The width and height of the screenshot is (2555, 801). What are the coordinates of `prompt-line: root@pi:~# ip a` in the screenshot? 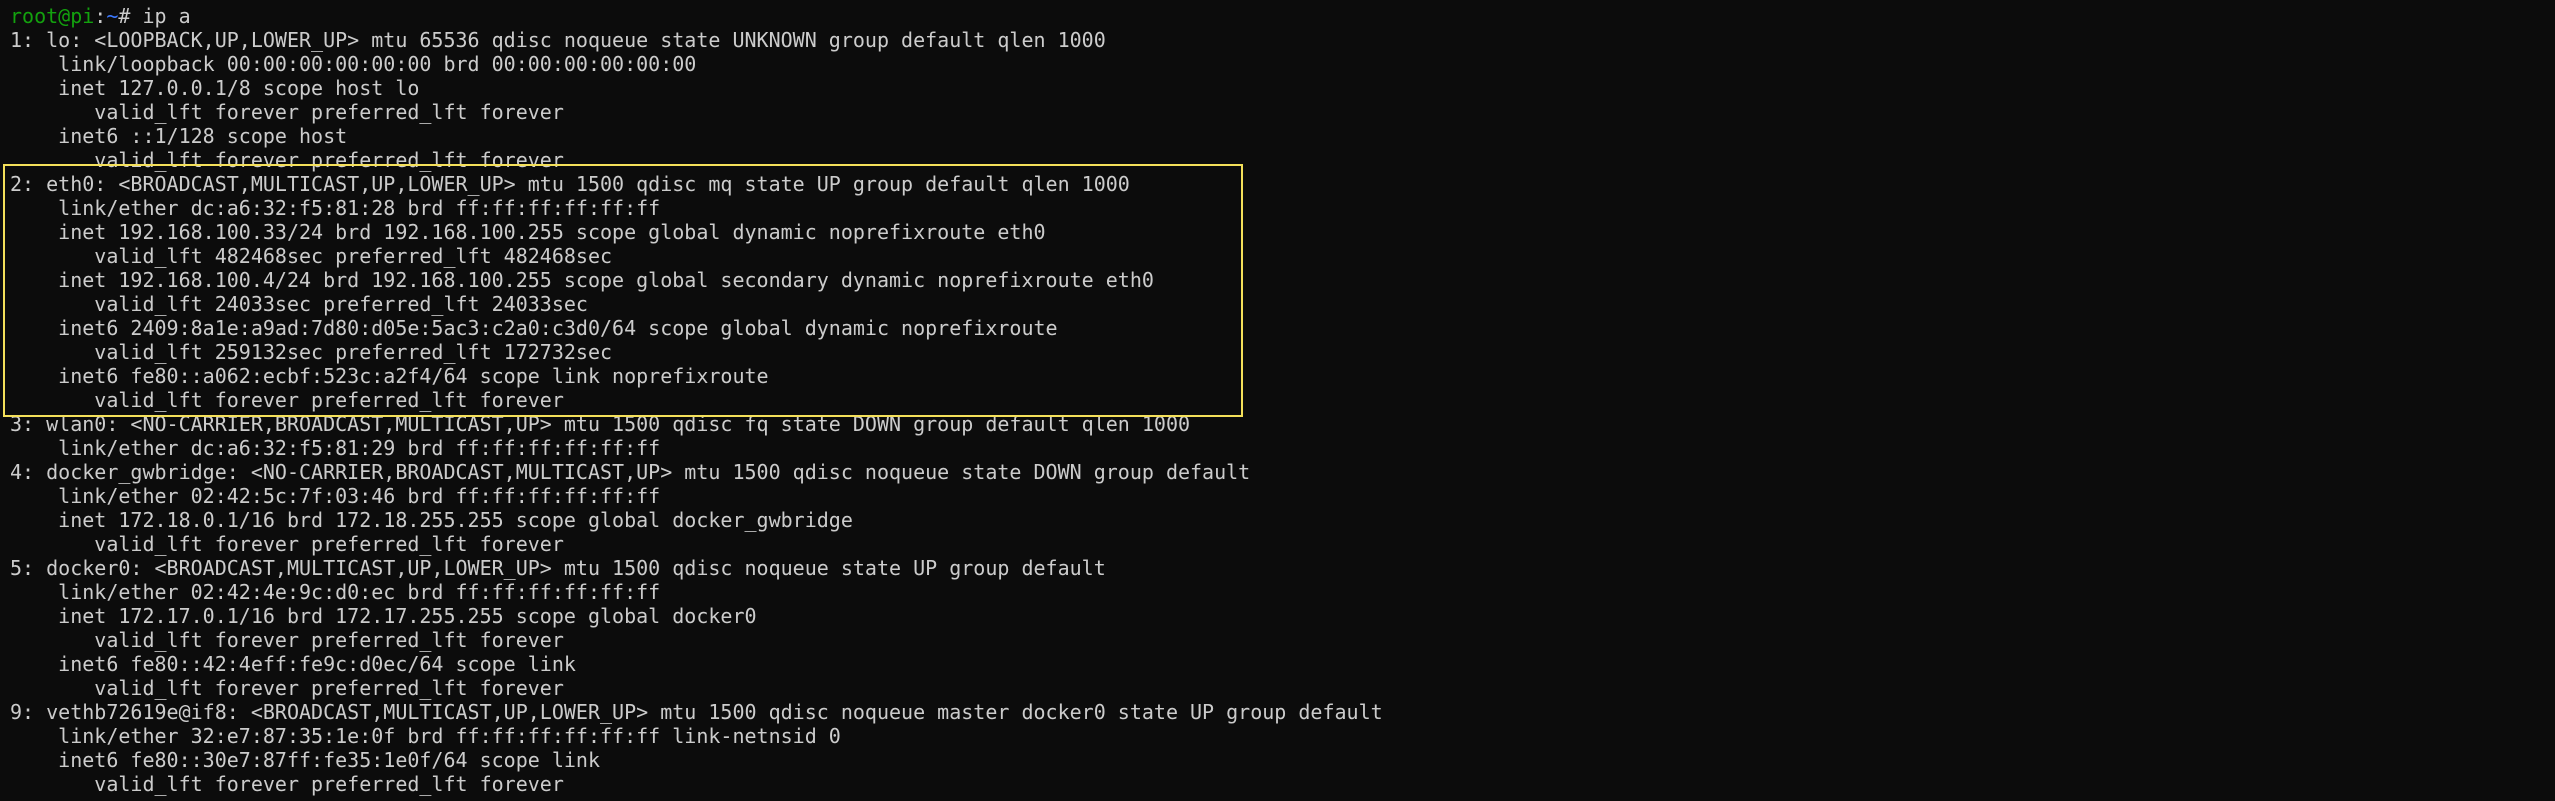 It's located at (696, 16).